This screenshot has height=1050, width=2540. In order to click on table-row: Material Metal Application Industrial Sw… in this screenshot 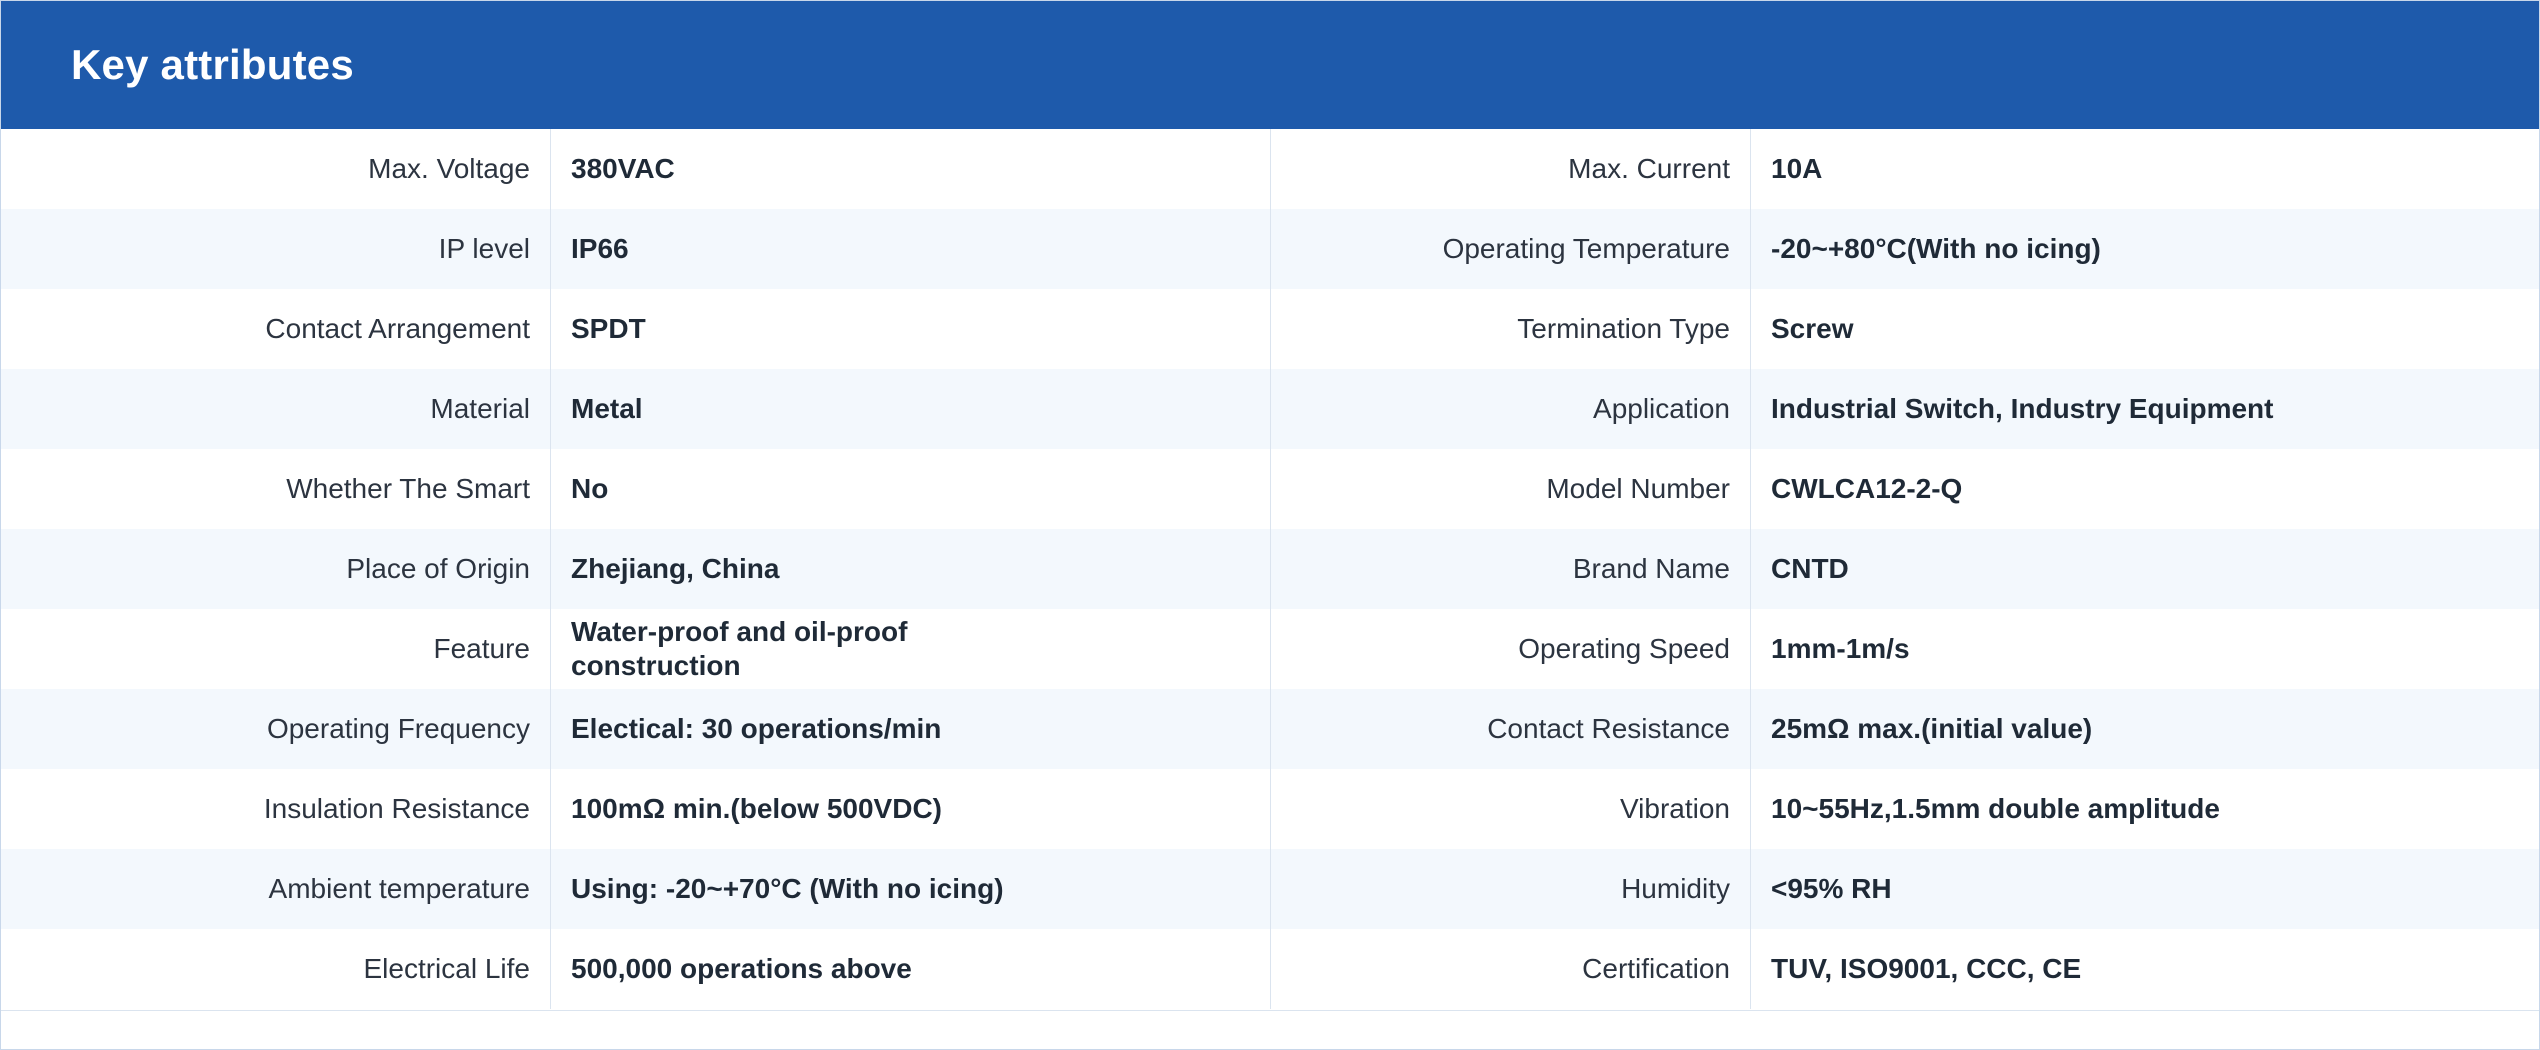, I will do `click(1270, 409)`.